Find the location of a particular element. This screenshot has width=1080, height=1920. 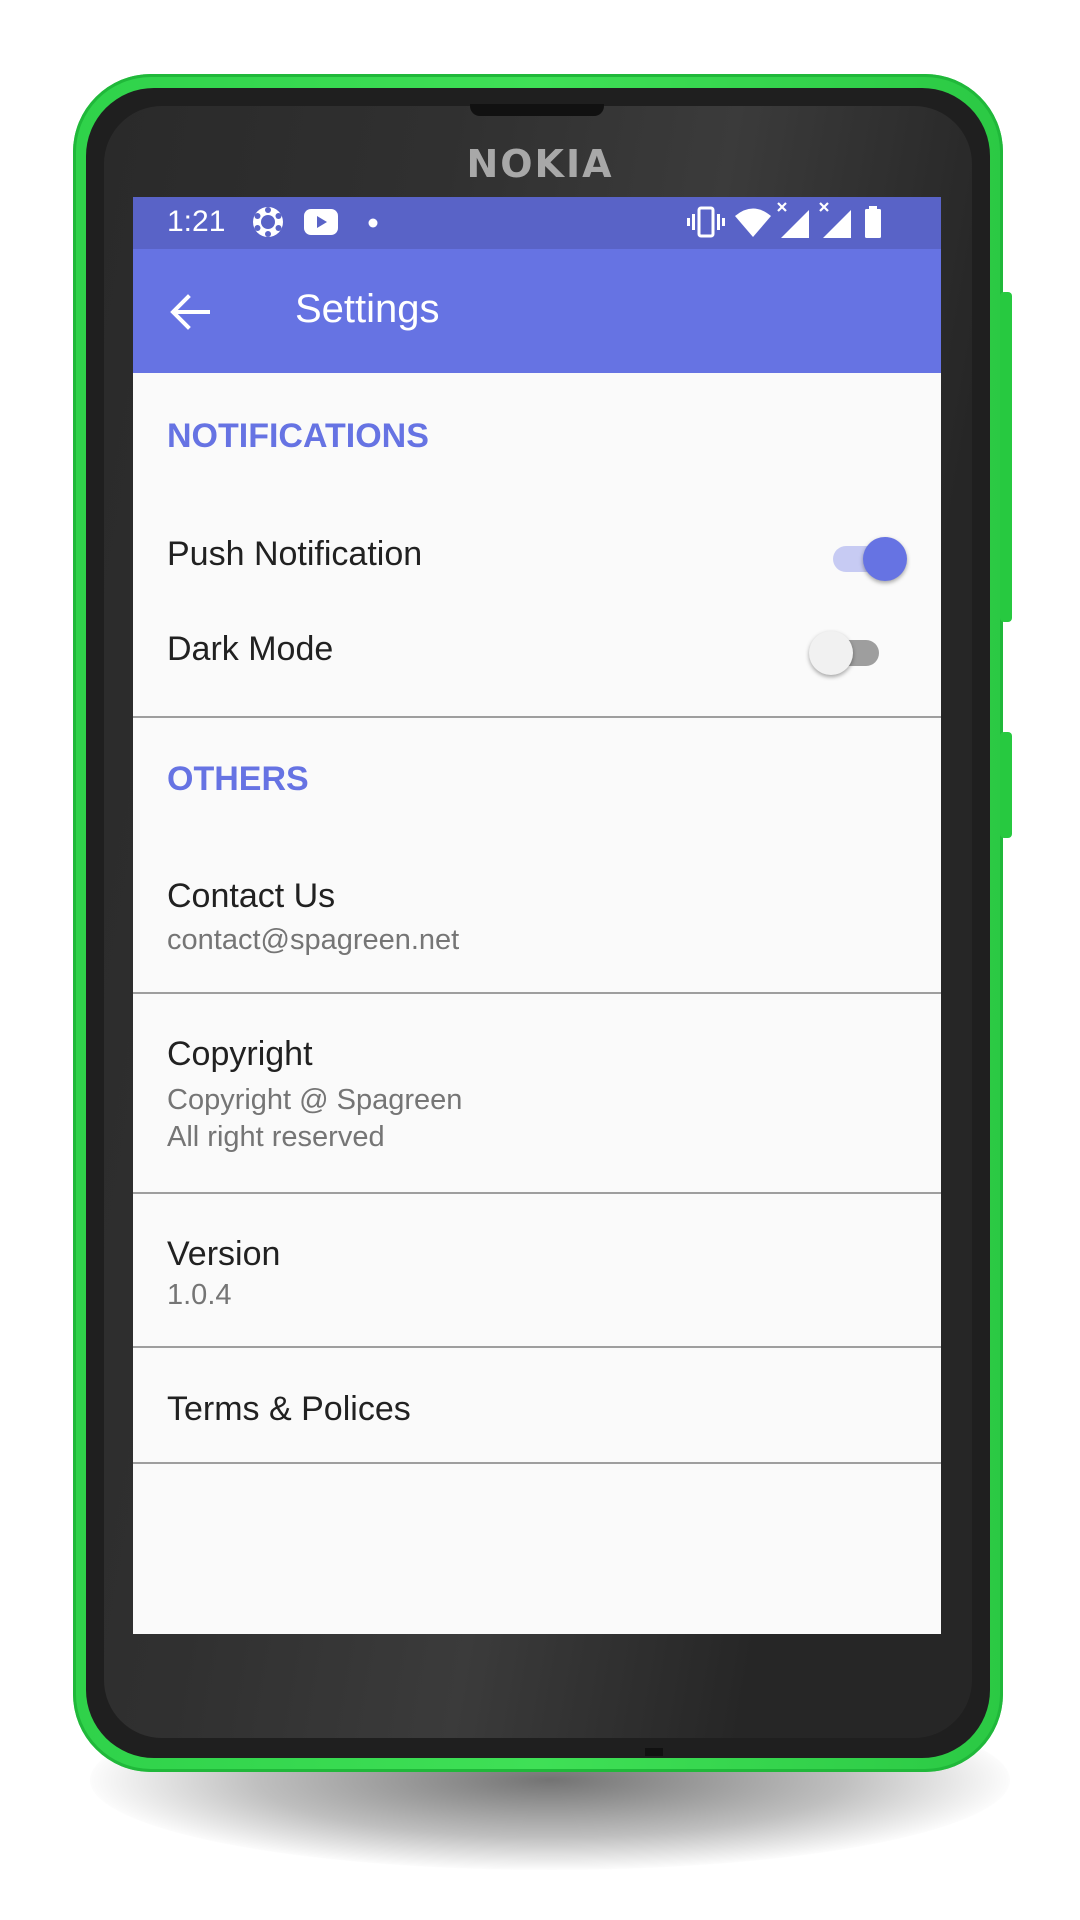

others-section-header: OTHERS is located at coordinates (238, 779).